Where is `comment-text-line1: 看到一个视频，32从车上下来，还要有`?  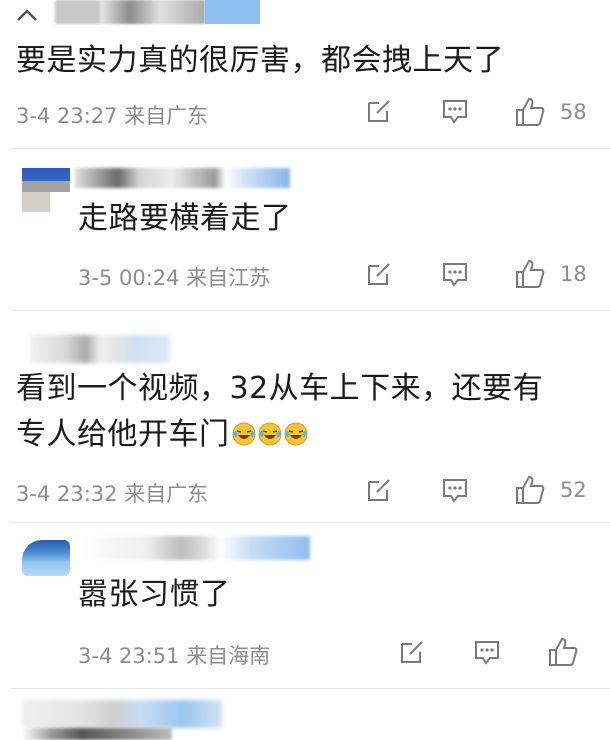 comment-text-line1: 看到一个视频，32从车上下来，还要有 is located at coordinates (280, 388).